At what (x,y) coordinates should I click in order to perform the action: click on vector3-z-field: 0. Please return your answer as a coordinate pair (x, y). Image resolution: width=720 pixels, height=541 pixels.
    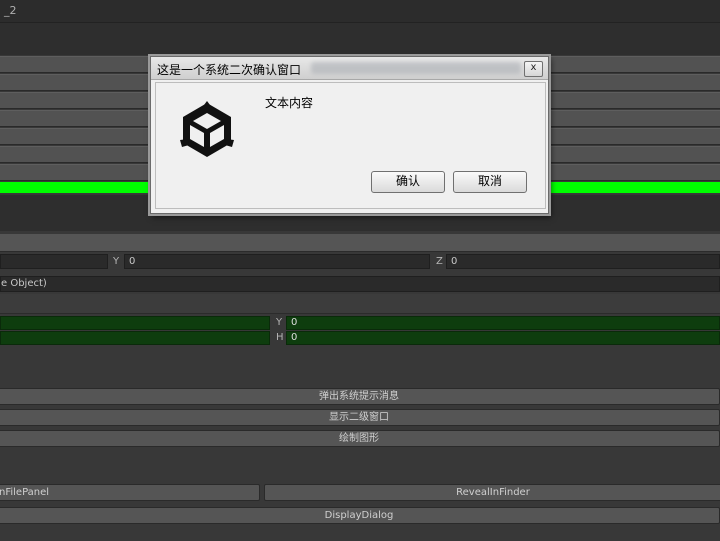
    Looking at the image, I should click on (583, 261).